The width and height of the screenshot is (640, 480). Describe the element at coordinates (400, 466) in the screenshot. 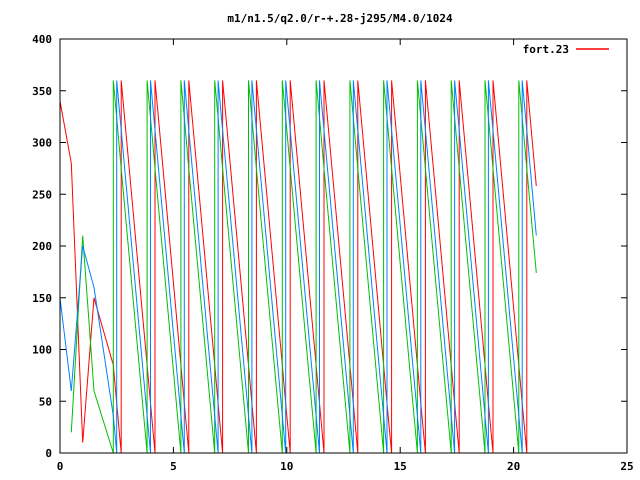

I see `x-tick-label: 15` at that location.